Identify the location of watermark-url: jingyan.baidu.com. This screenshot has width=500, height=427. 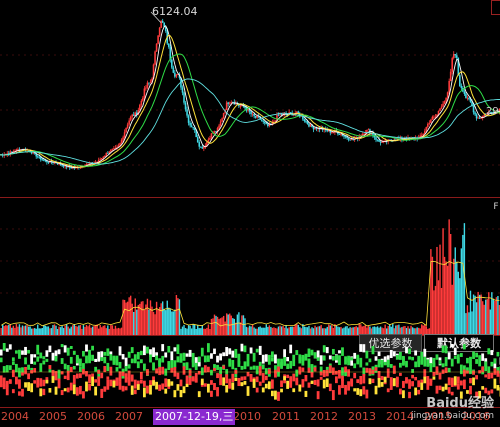
(452, 416).